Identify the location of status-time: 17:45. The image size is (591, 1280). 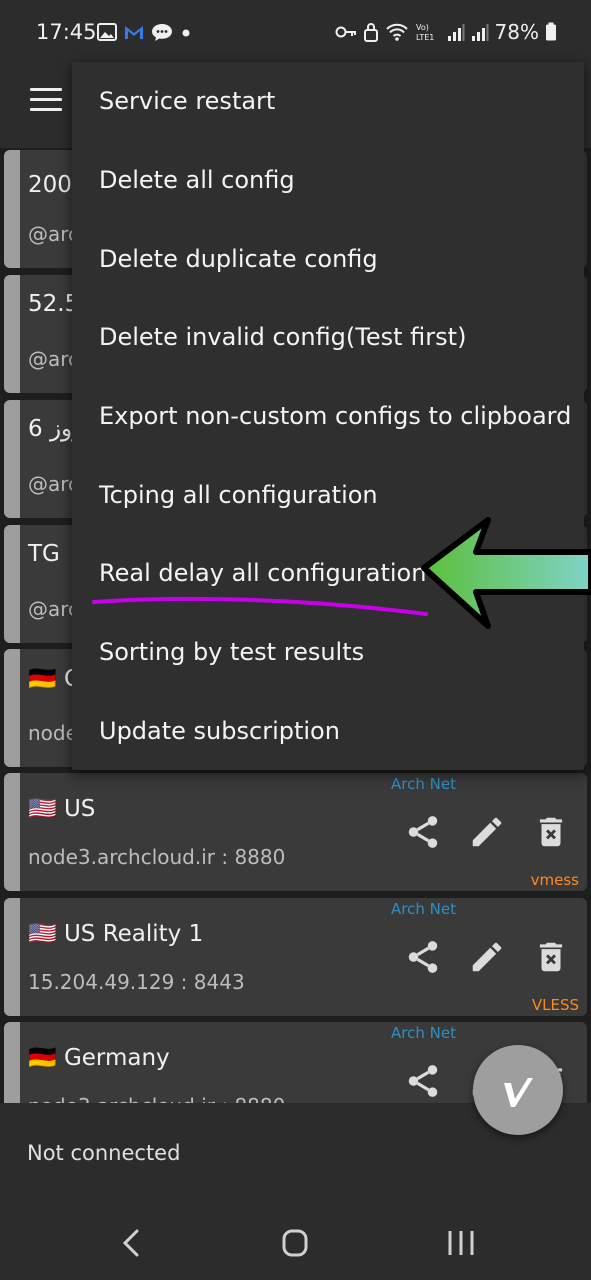
(66, 32).